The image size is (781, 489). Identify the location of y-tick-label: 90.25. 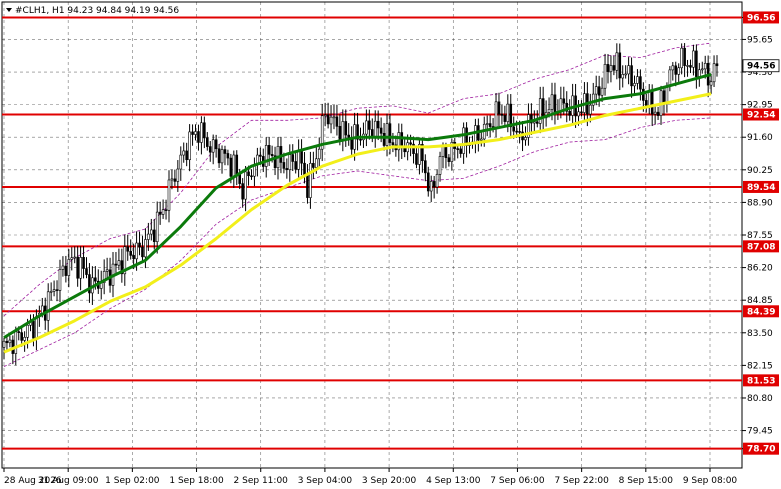
(760, 171).